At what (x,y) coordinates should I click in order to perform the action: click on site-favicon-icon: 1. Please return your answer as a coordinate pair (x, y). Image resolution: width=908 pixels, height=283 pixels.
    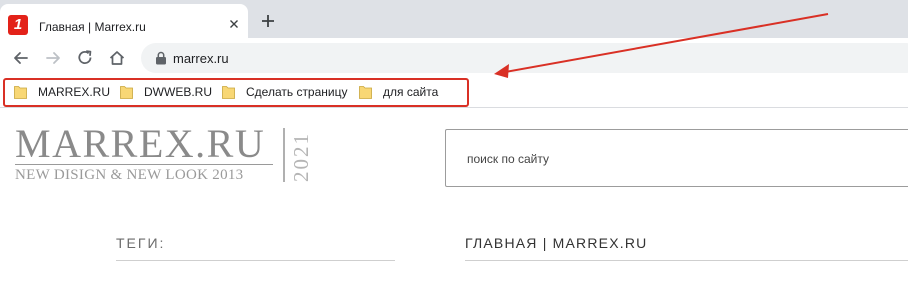
    Looking at the image, I should click on (18, 25).